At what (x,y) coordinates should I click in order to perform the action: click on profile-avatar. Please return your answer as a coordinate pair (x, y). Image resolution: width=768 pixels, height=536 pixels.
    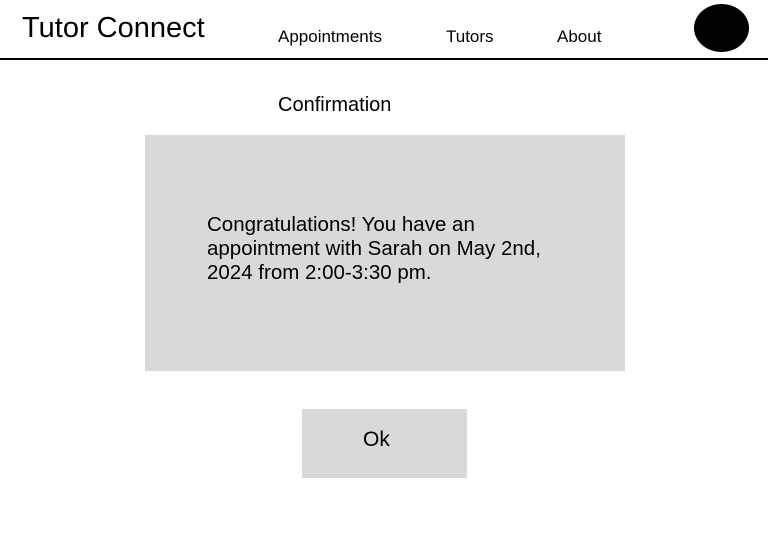
    Looking at the image, I should click on (721, 28).